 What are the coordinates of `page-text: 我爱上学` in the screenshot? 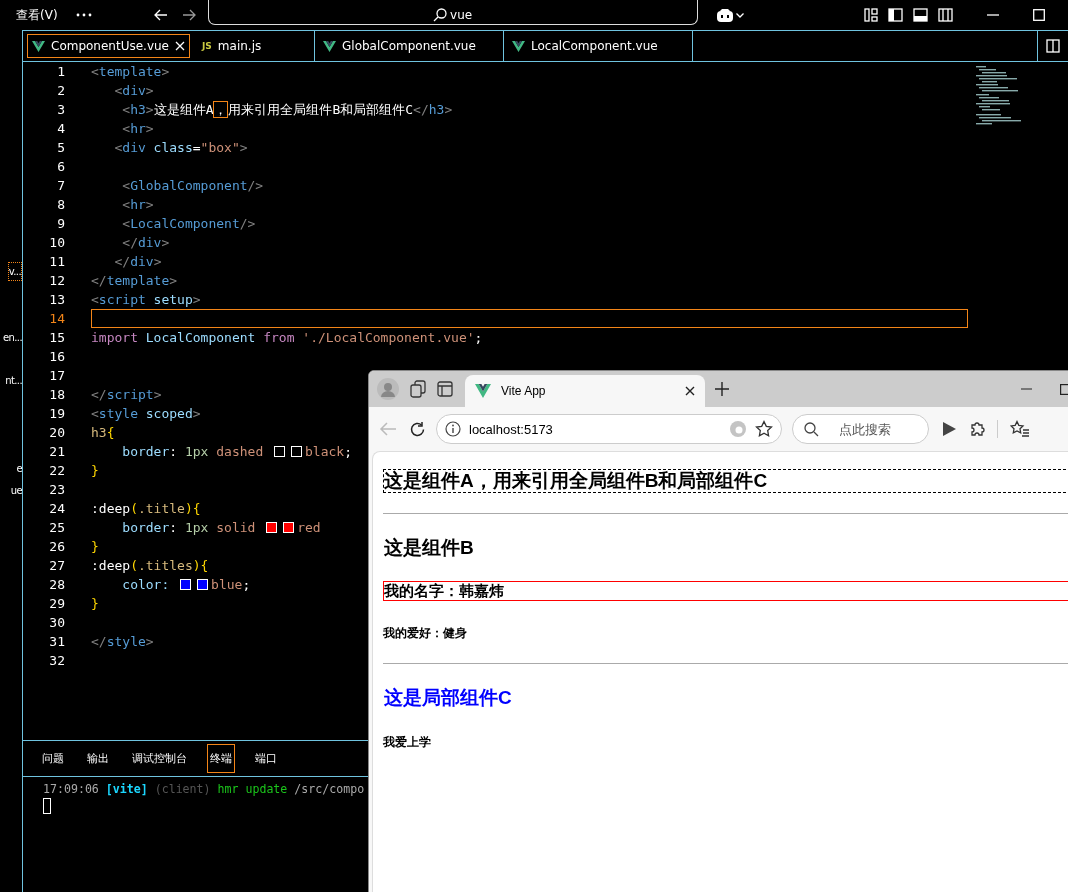 It's located at (407, 742).